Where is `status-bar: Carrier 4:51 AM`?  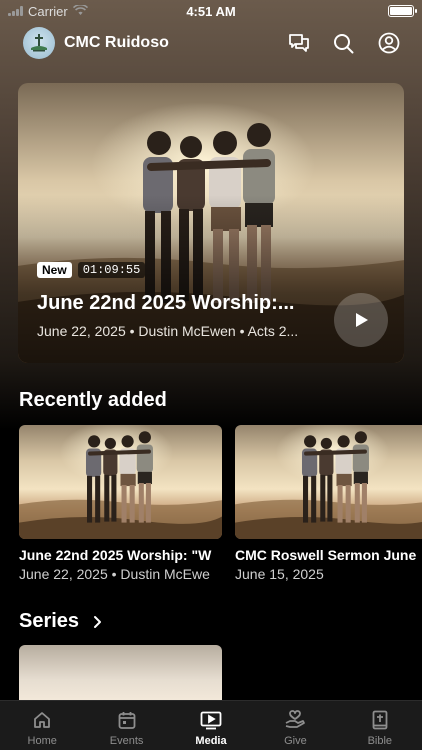
status-bar: Carrier 4:51 AM is located at coordinates (211, 11).